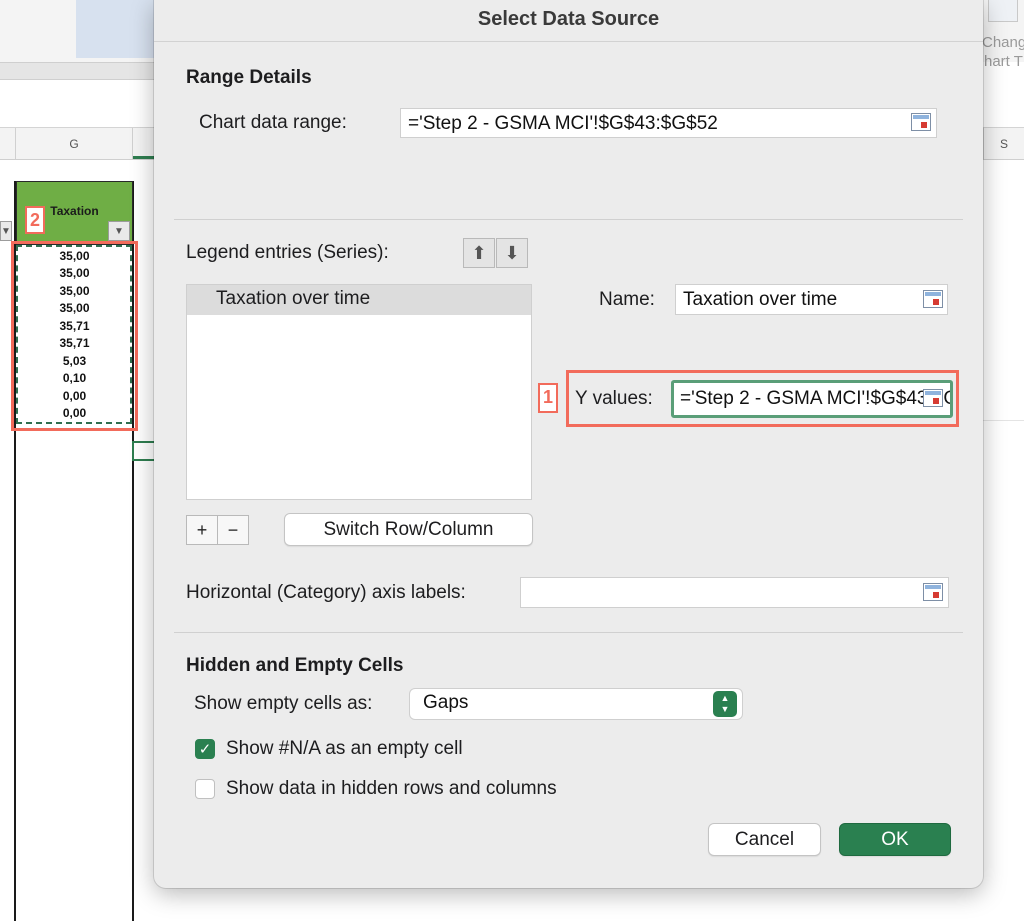  Describe the element at coordinates (725, 704) in the screenshot. I see `select-arrows-icon: ▲ ▼` at that location.